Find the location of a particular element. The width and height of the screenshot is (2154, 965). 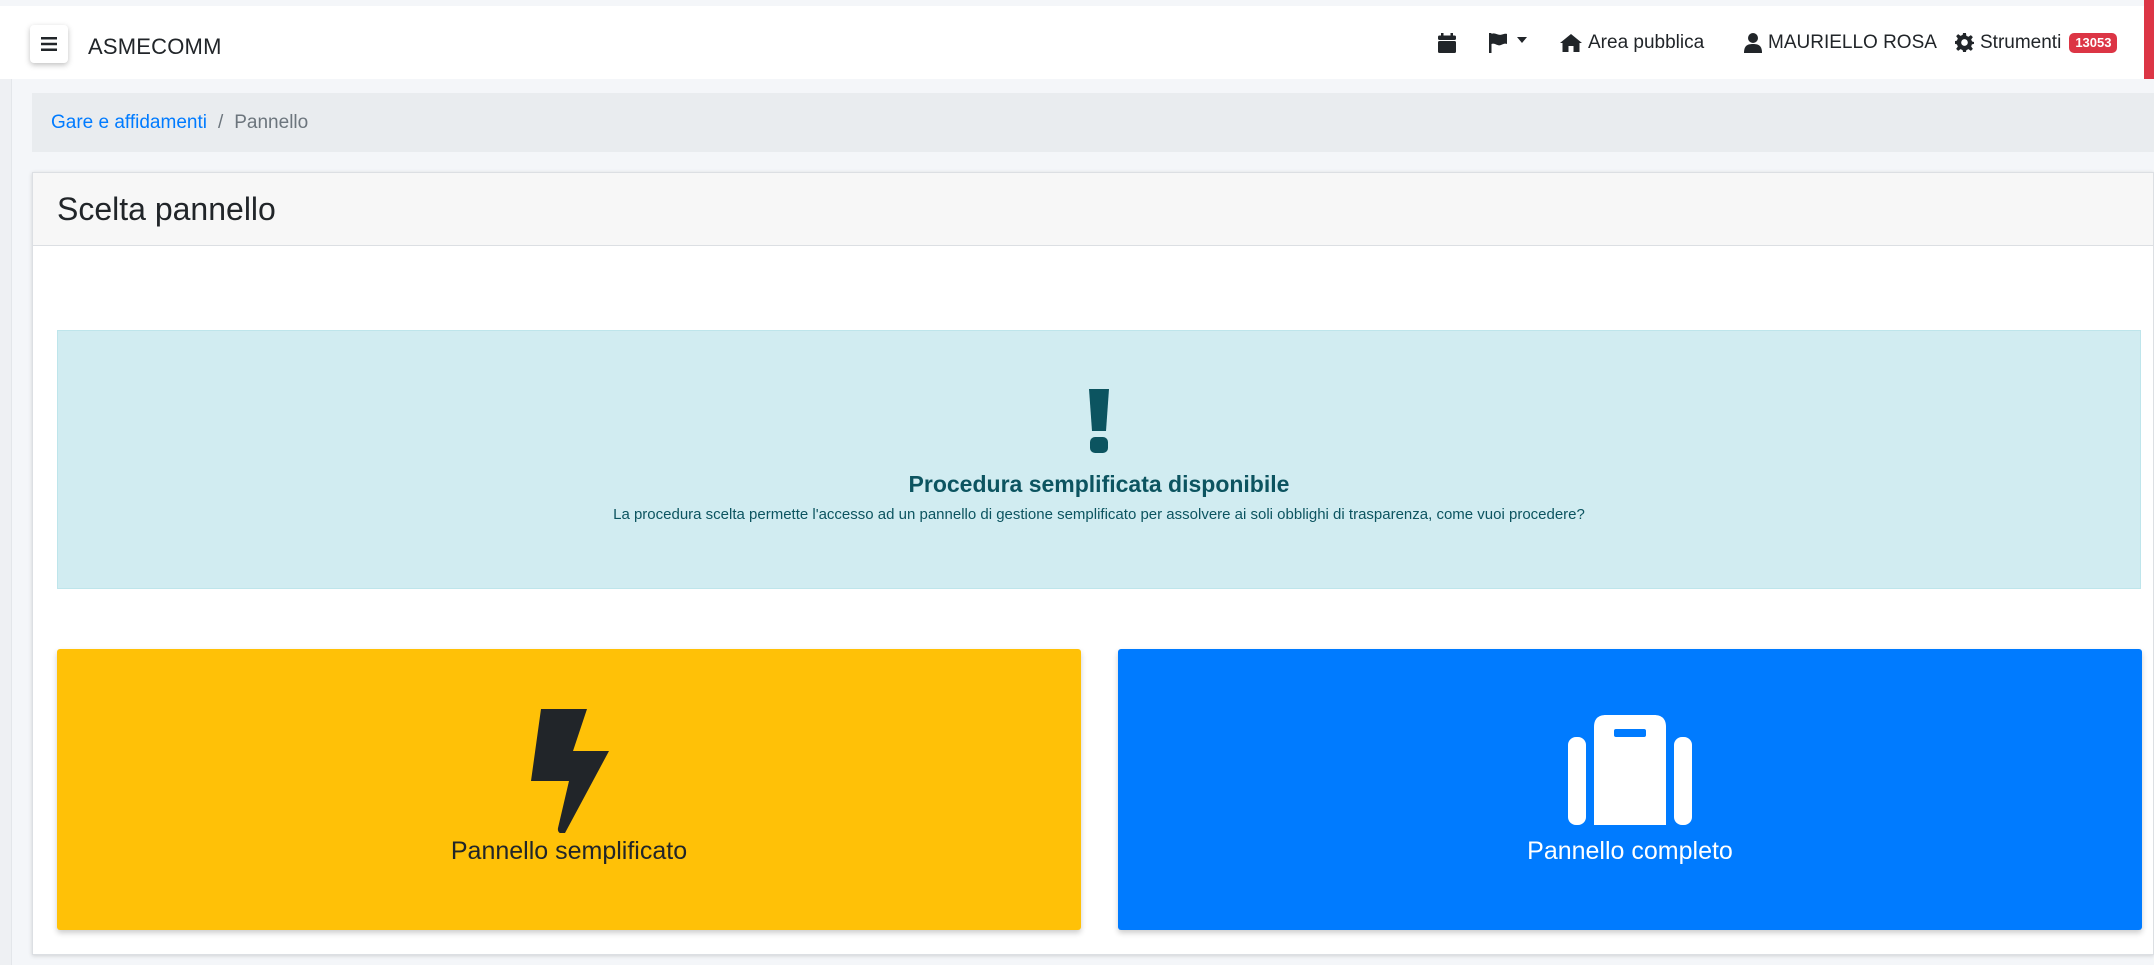

exclamation-icon is located at coordinates (1099, 421).